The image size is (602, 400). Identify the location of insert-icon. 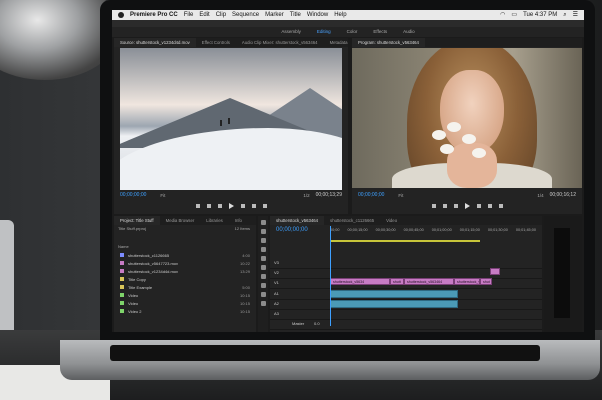
(253, 206).